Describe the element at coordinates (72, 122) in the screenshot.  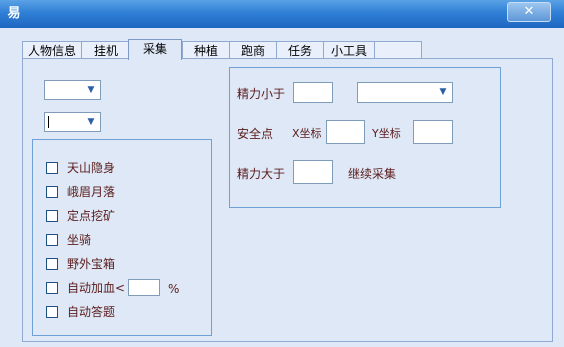
I see `collect-dropdown-2: ▼` at that location.